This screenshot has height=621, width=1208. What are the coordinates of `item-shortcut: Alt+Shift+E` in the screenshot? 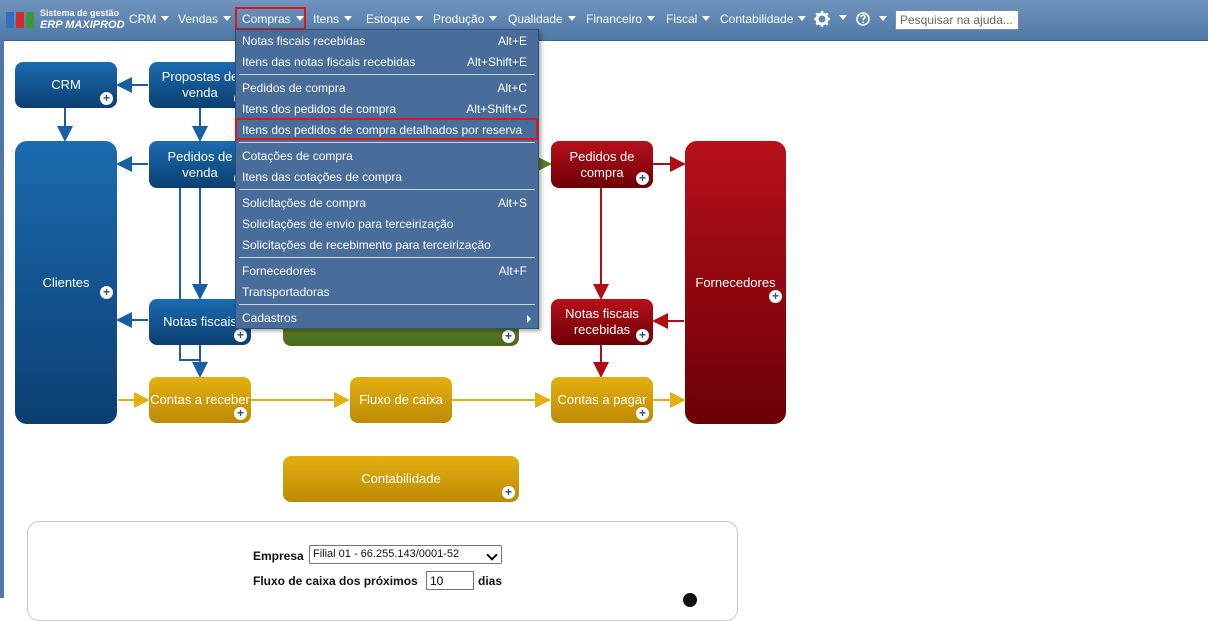 It's located at (496, 62).